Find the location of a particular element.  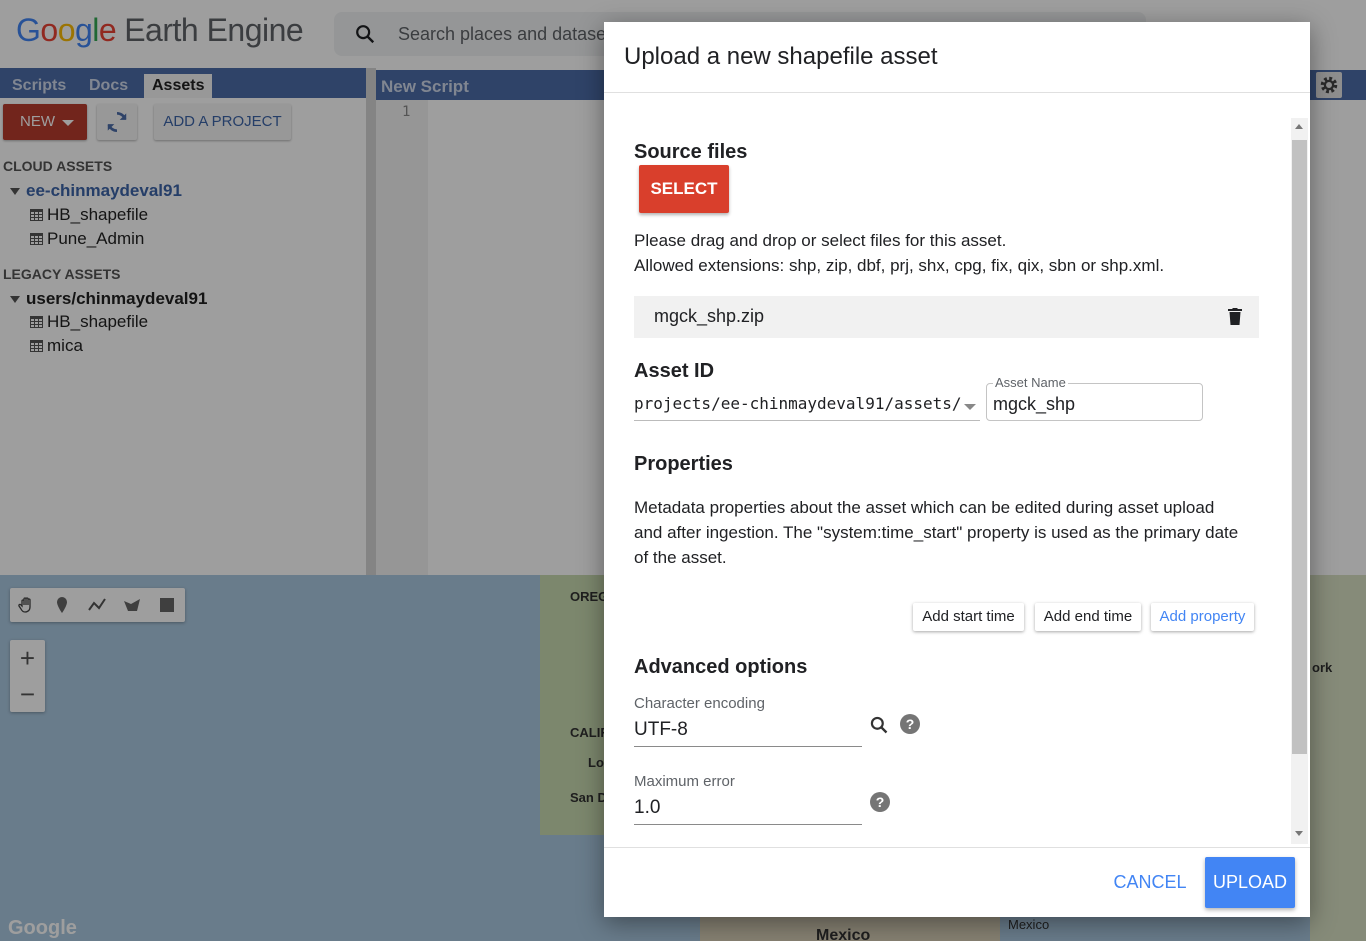

search-icon is located at coordinates (879, 725).